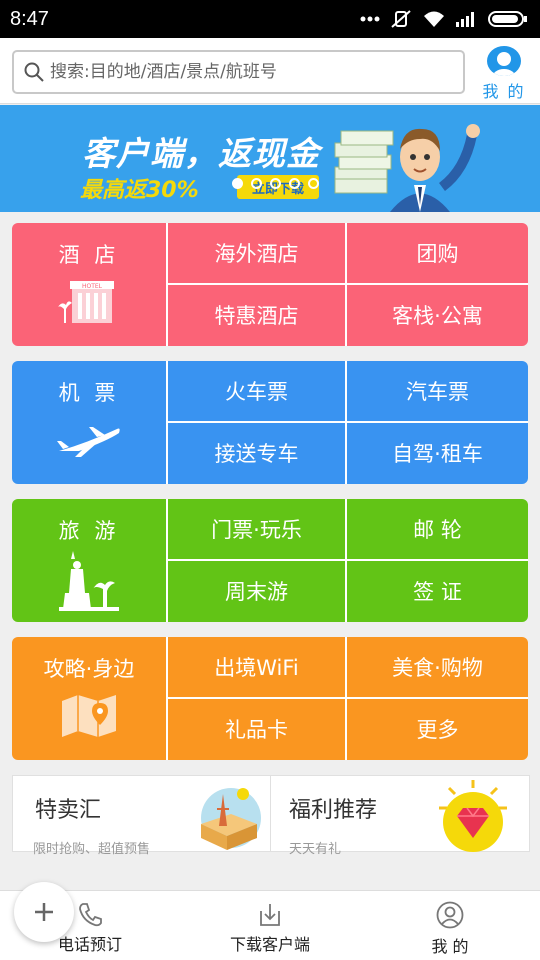  I want to click on flash-sale-subtitle: 限时抢购、超值预售, so click(92, 849).